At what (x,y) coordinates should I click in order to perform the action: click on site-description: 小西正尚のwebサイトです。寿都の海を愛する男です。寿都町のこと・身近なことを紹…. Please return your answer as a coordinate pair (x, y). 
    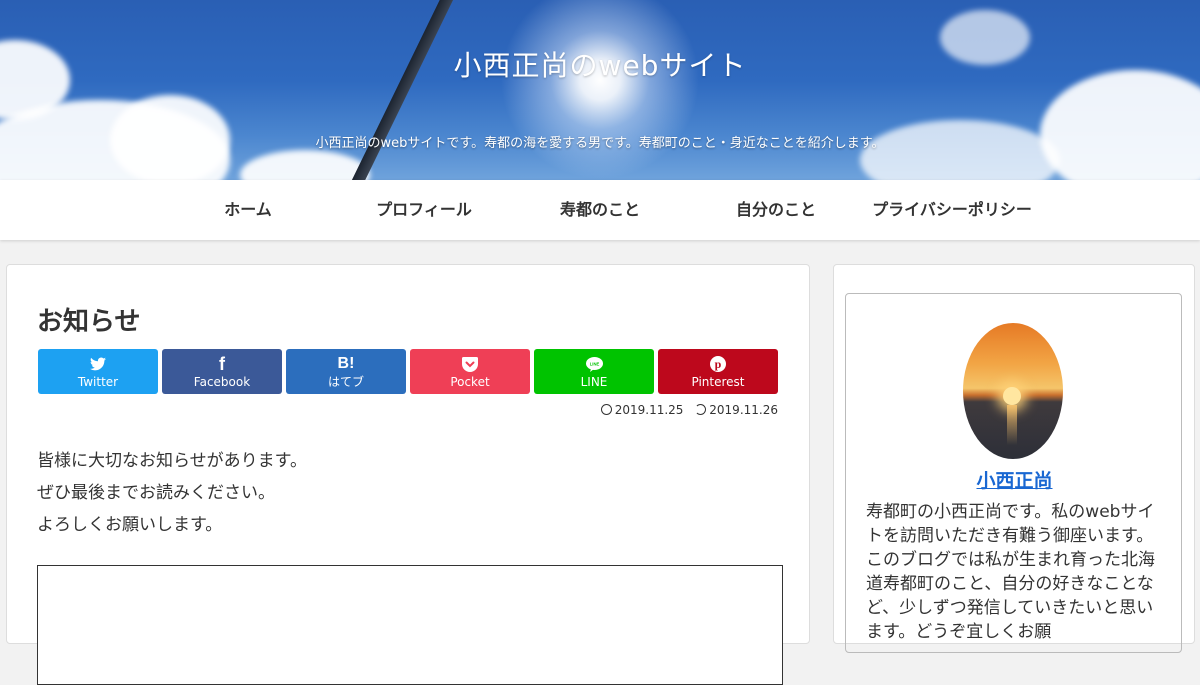
    Looking at the image, I should click on (600, 143).